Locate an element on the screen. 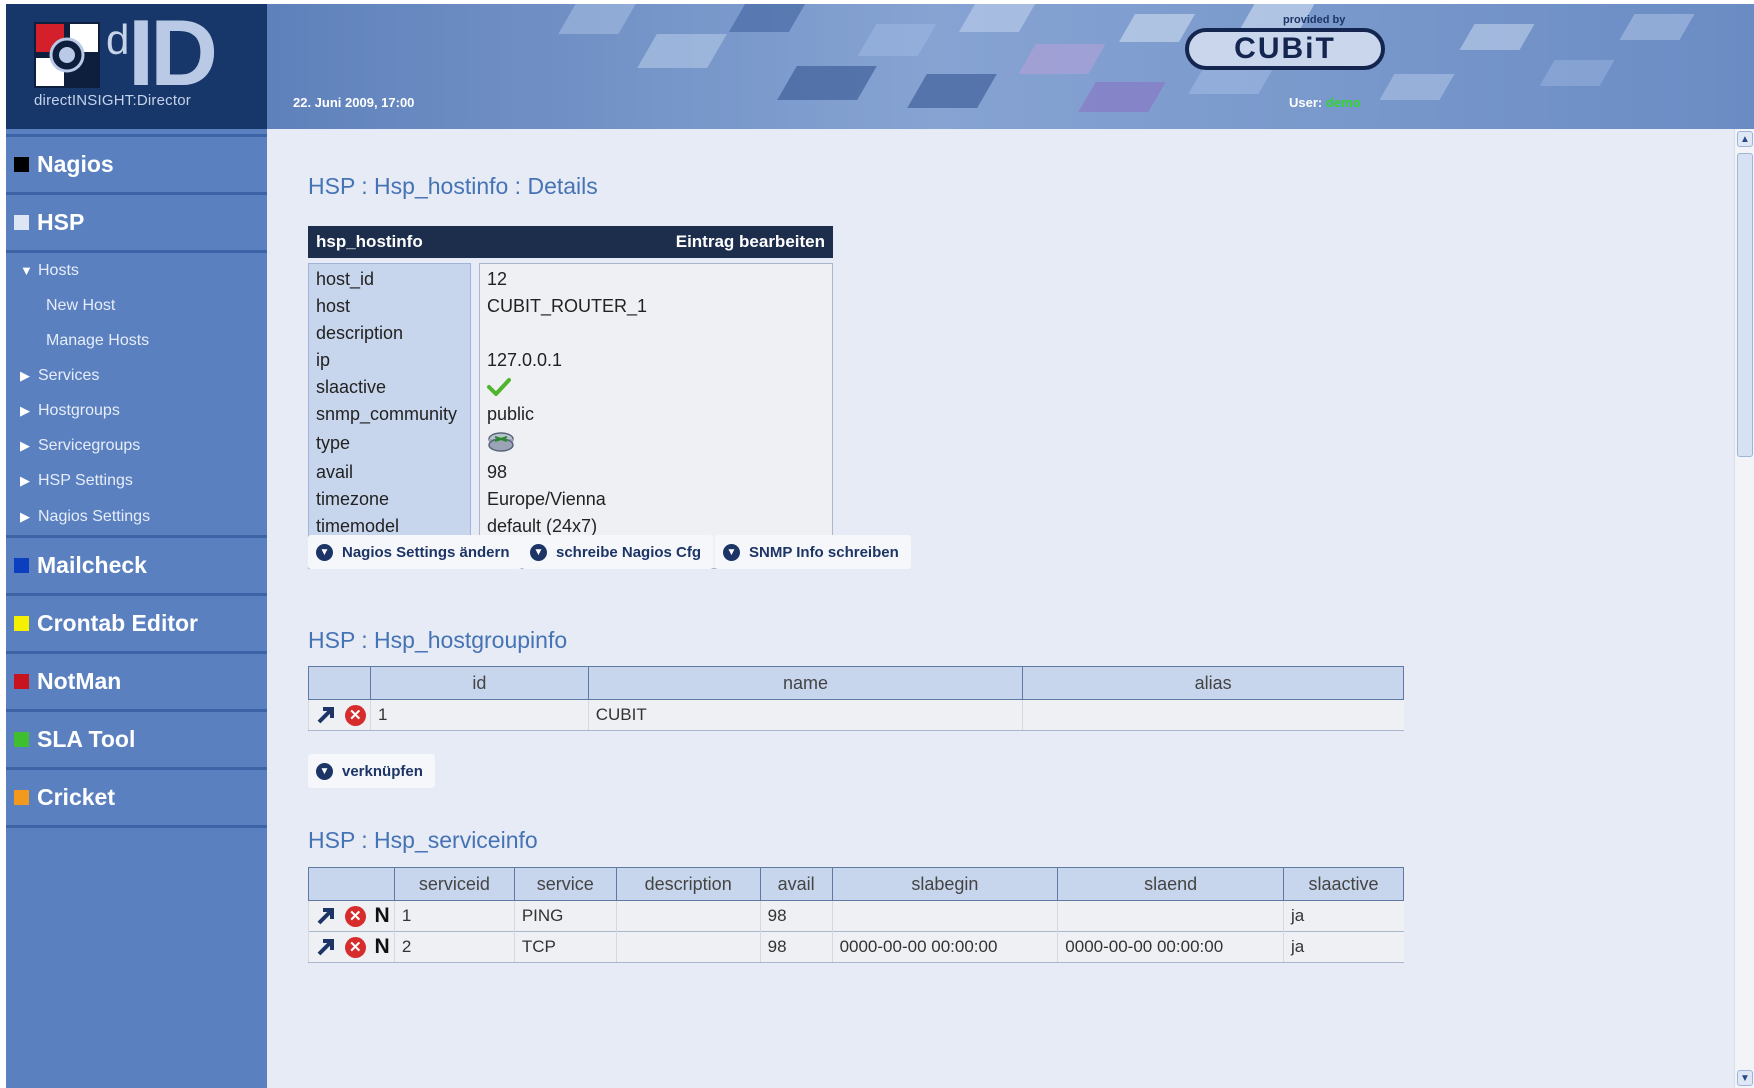  sidebar-item-label: Hosts is located at coordinates (58, 270).